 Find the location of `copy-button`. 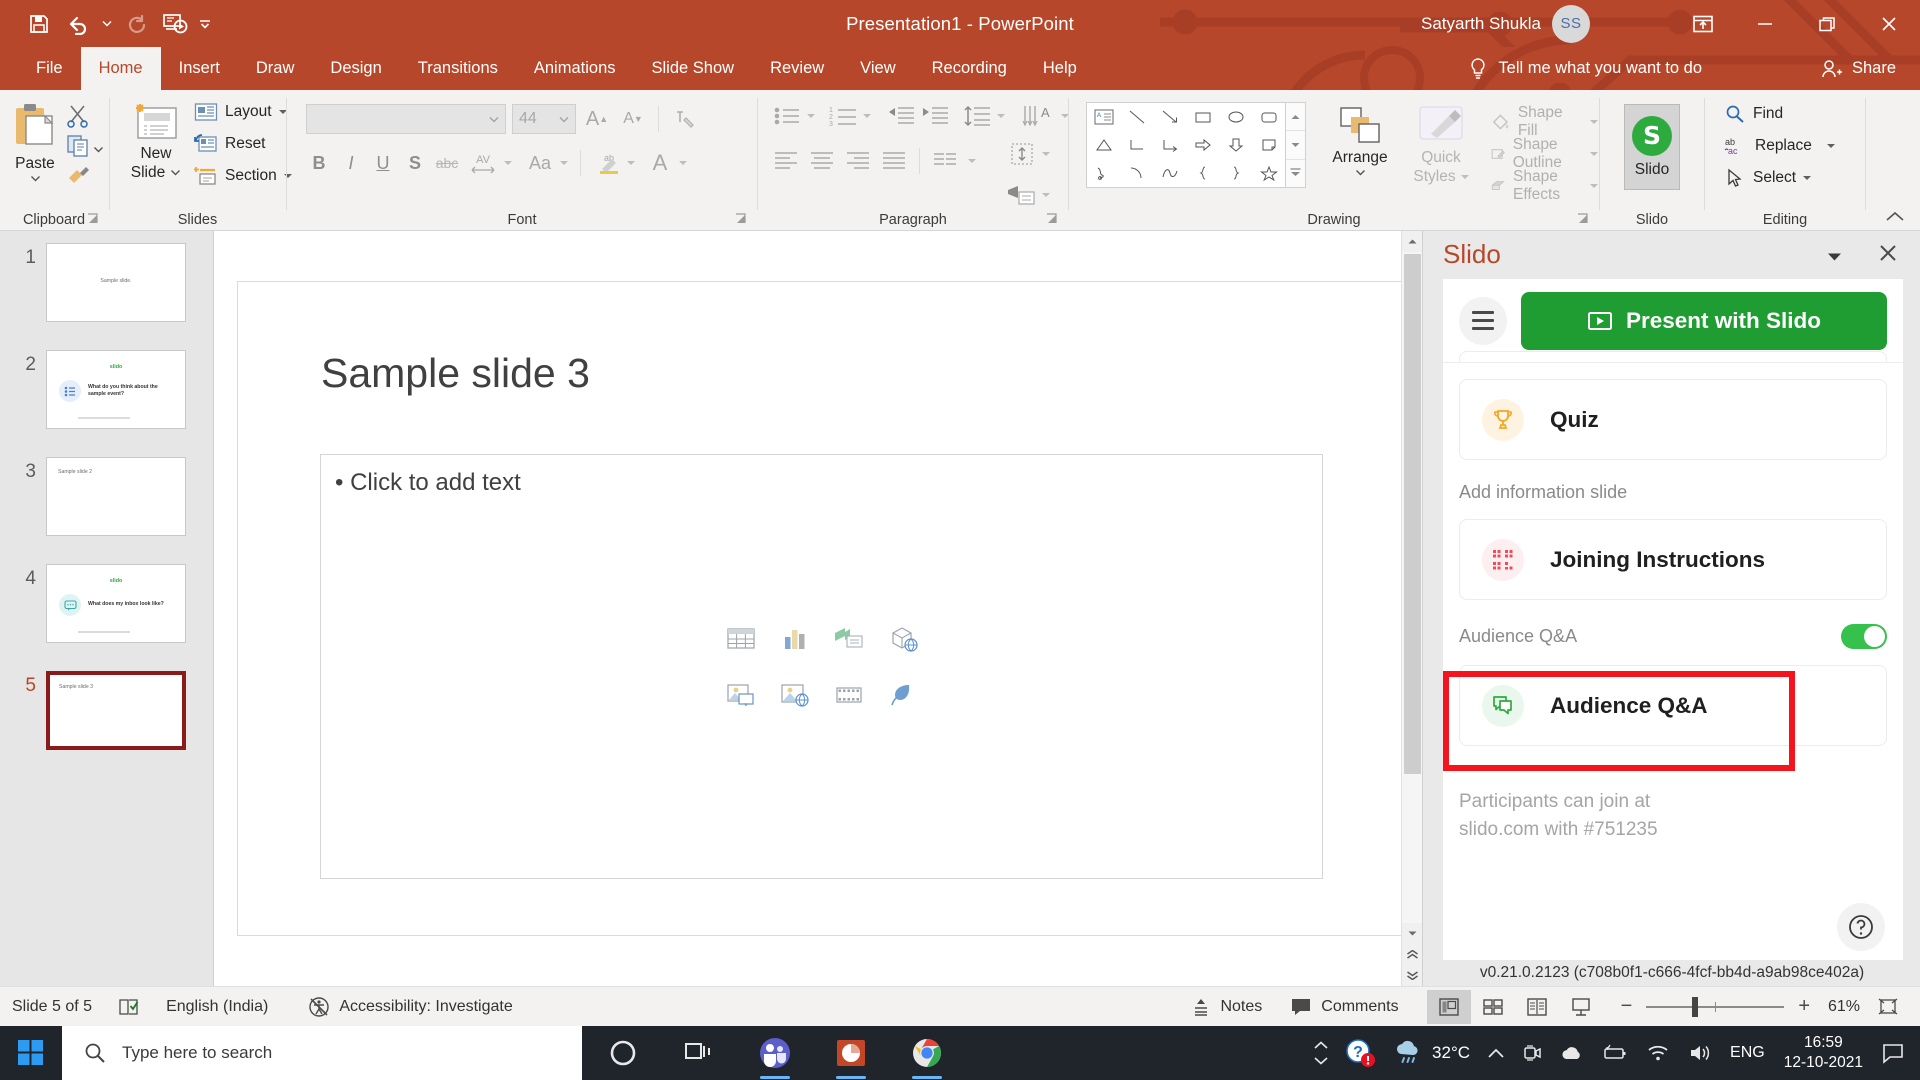

copy-button is located at coordinates (79, 148).